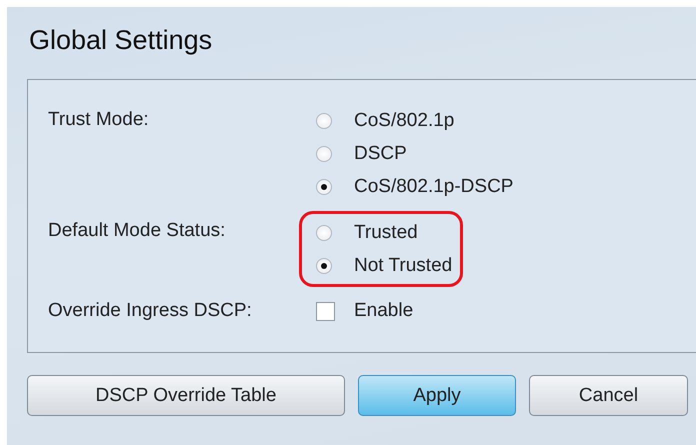 The width and height of the screenshot is (696, 445). I want to click on option-label: Trusted, so click(386, 233).